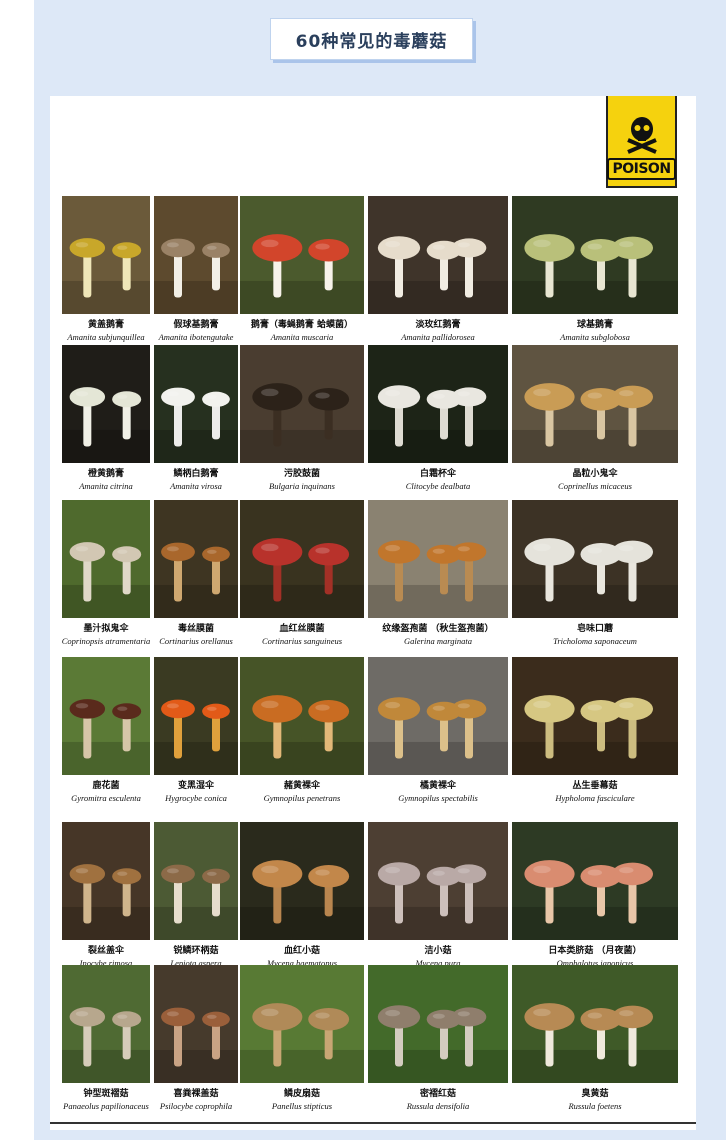 The image size is (728, 1140). Describe the element at coordinates (302, 576) in the screenshot. I see `mushroom-card: 血红丝膜菌 Cortinarius sanguineus` at that location.